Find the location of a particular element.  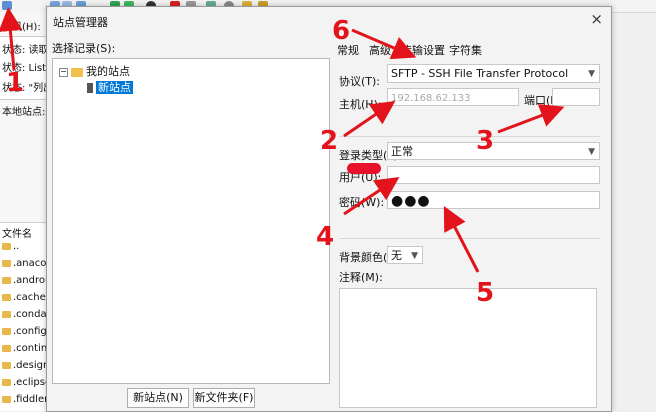

annotation-number-1: 1 is located at coordinates (15, 83).